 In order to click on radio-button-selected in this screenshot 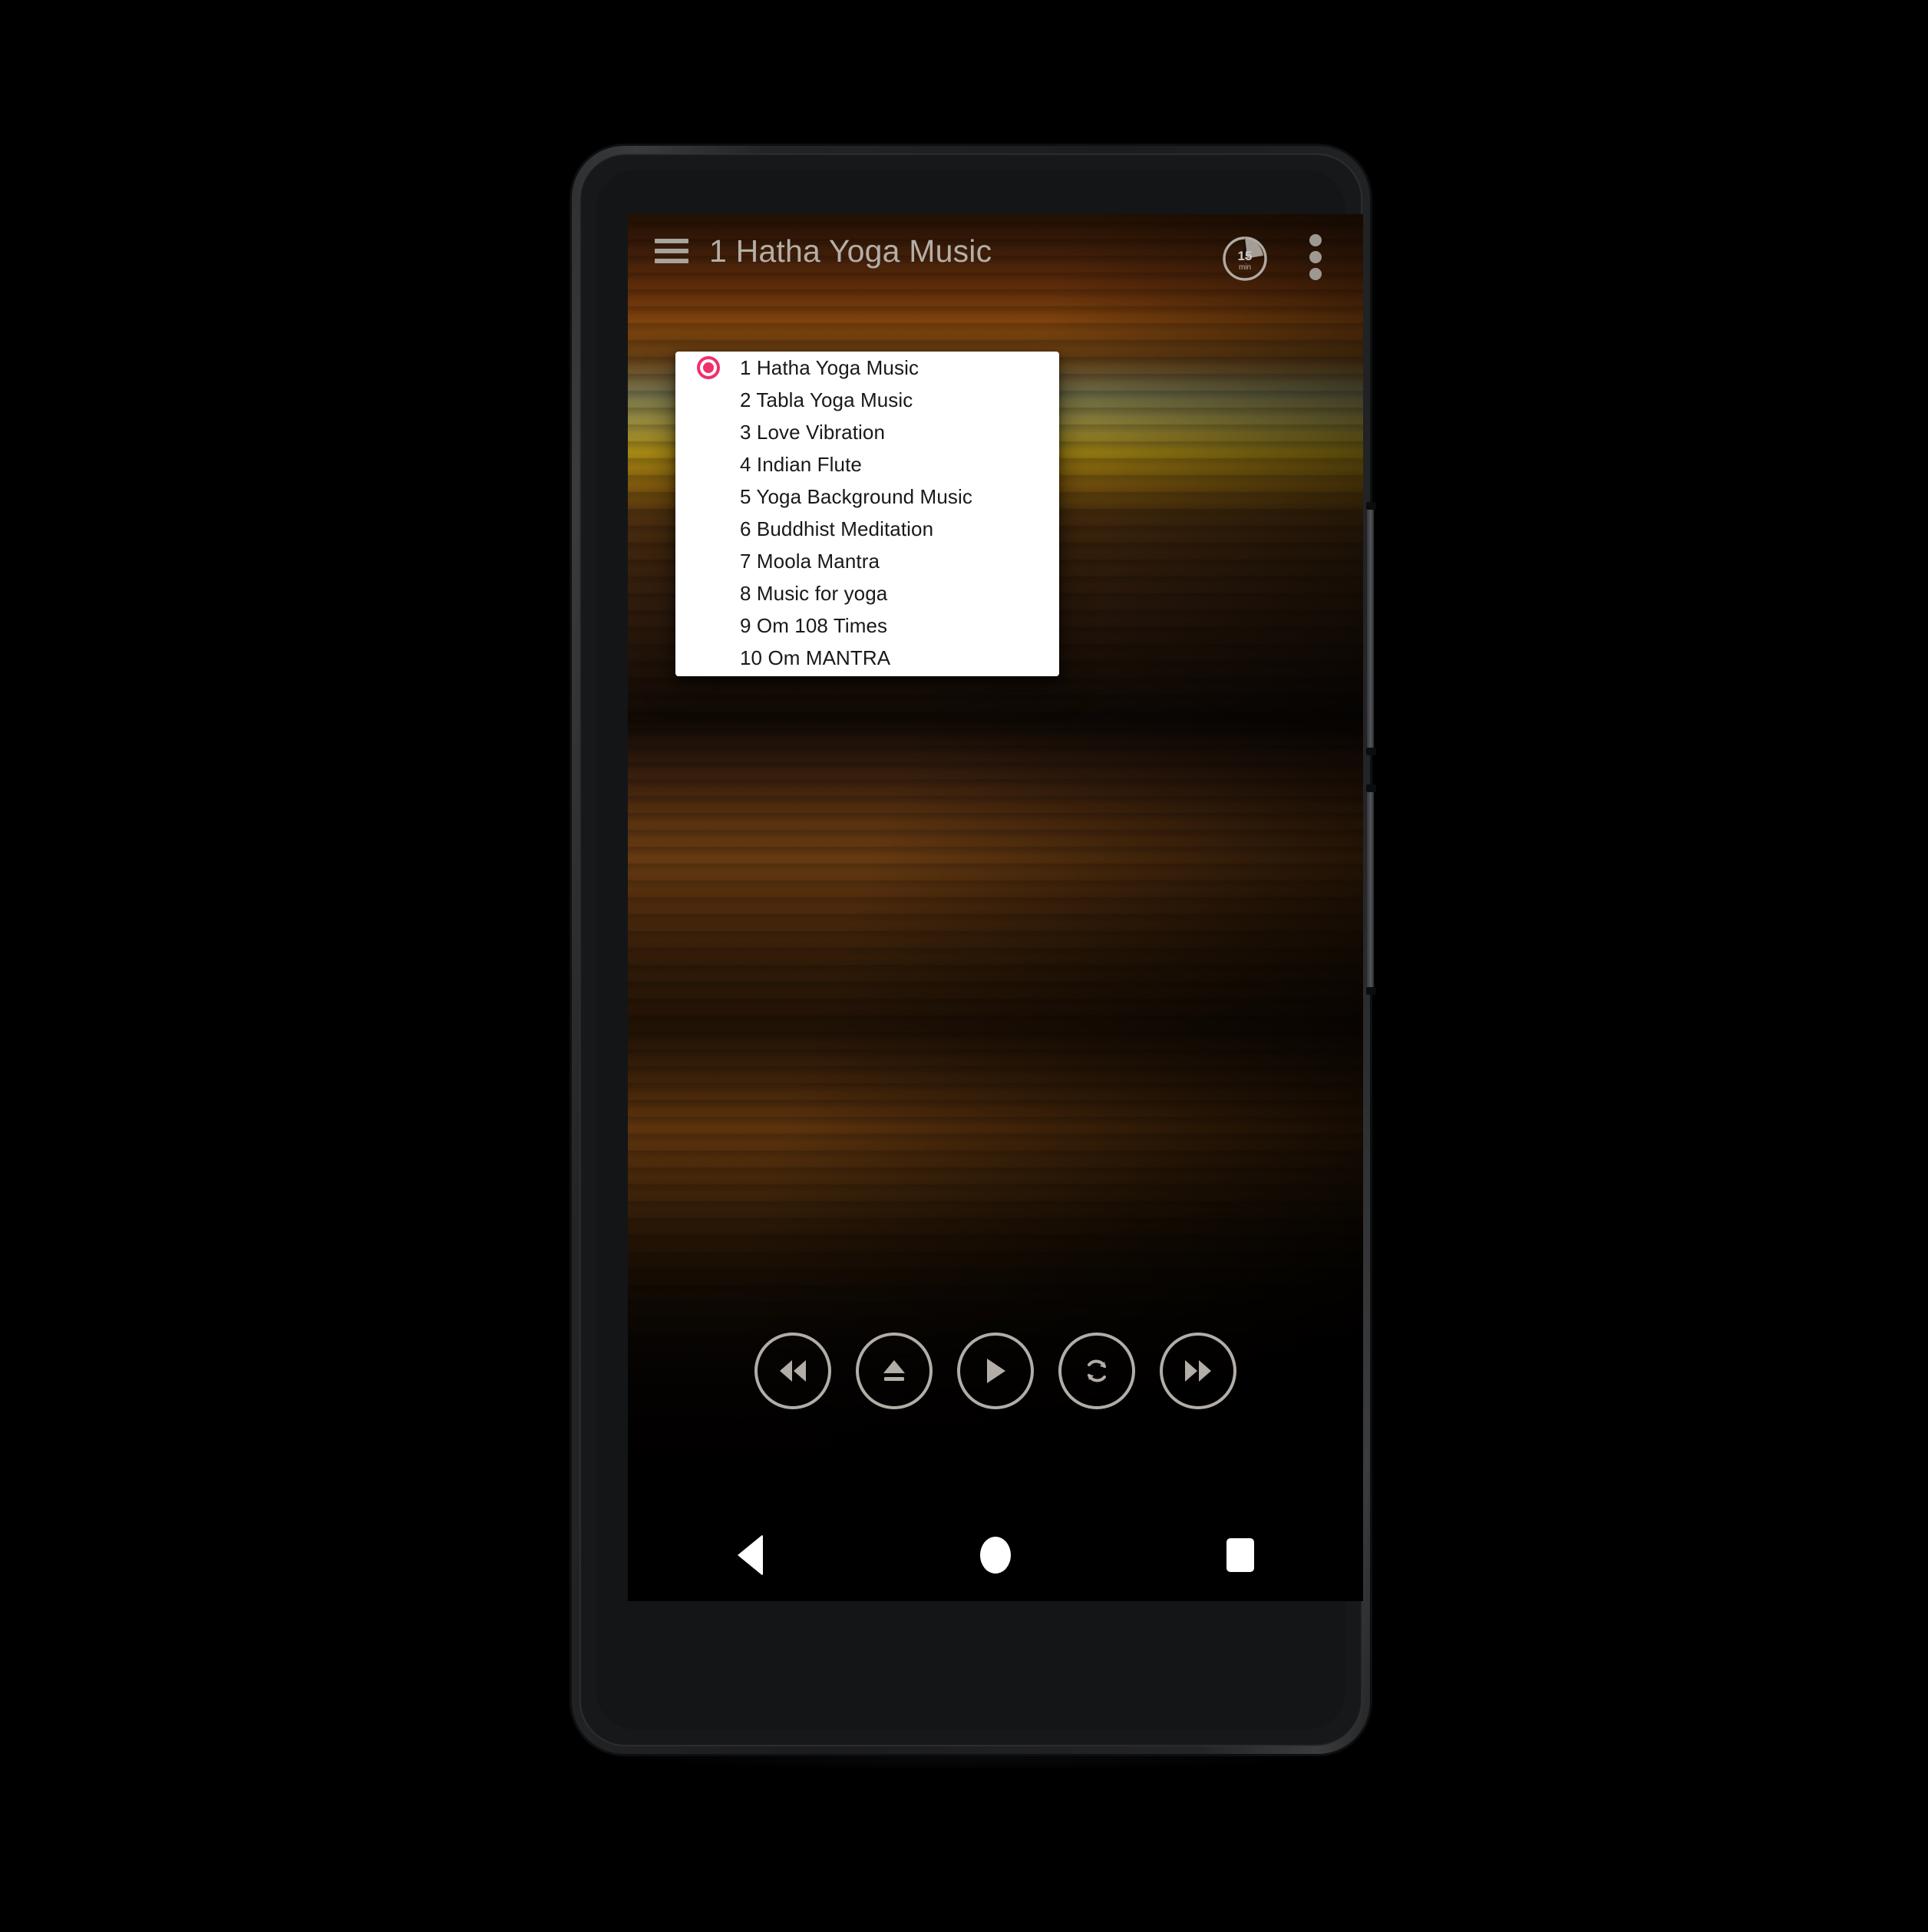, I will do `click(708, 367)`.